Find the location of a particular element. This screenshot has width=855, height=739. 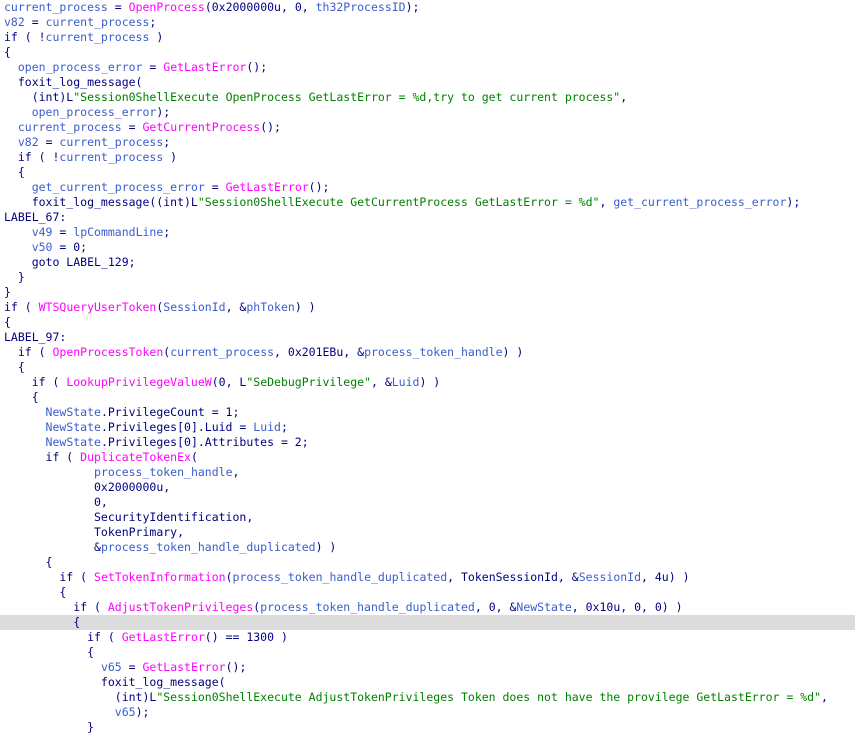

code-line: v65 = GetLastError(); is located at coordinates (427, 667).